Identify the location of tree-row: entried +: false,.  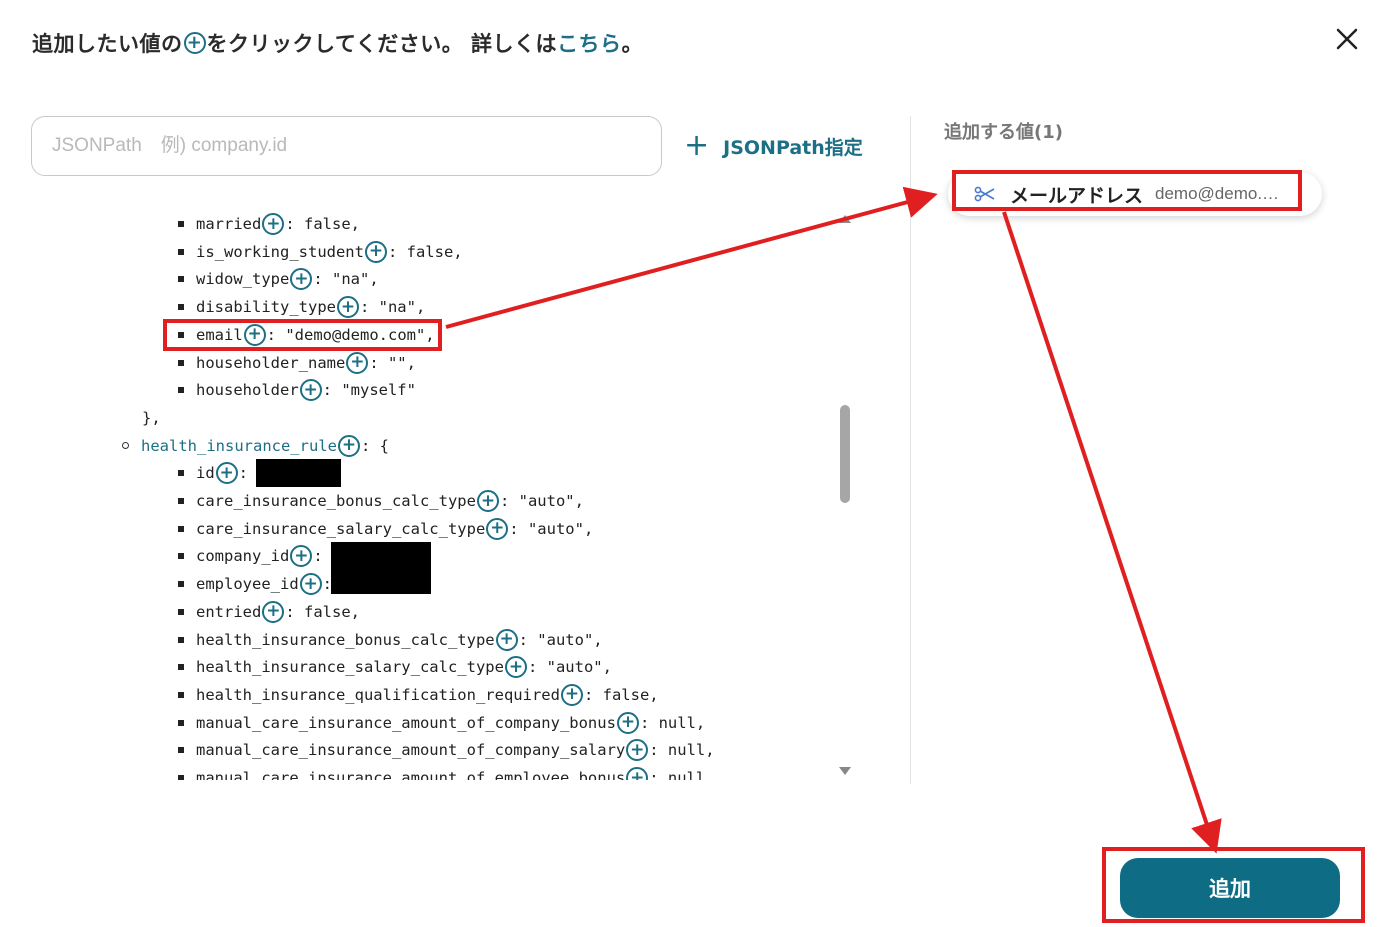
(269, 612).